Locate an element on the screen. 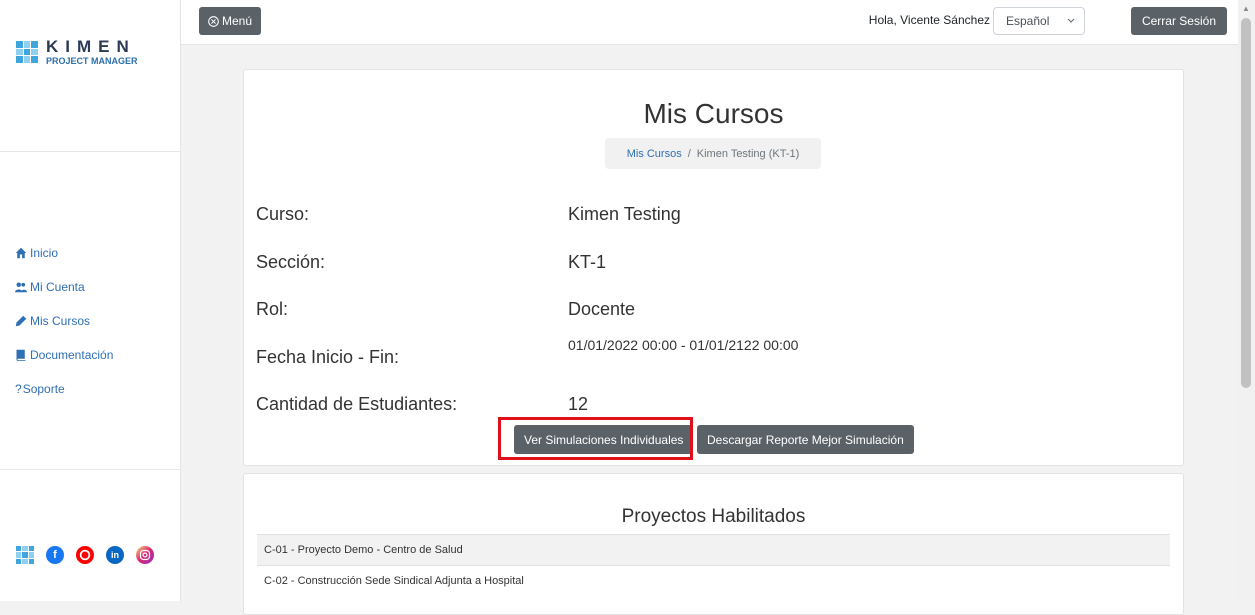 The width and height of the screenshot is (1255, 615). page-scrollbar: ▲ is located at coordinates (1246, 300).